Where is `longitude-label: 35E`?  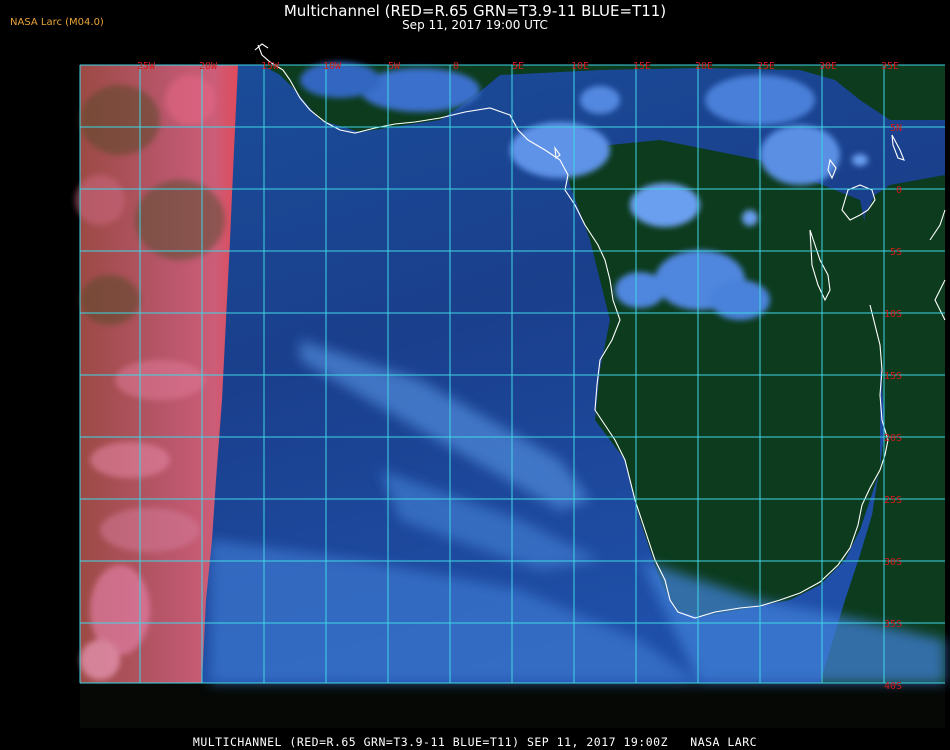 longitude-label: 35E is located at coordinates (890, 66).